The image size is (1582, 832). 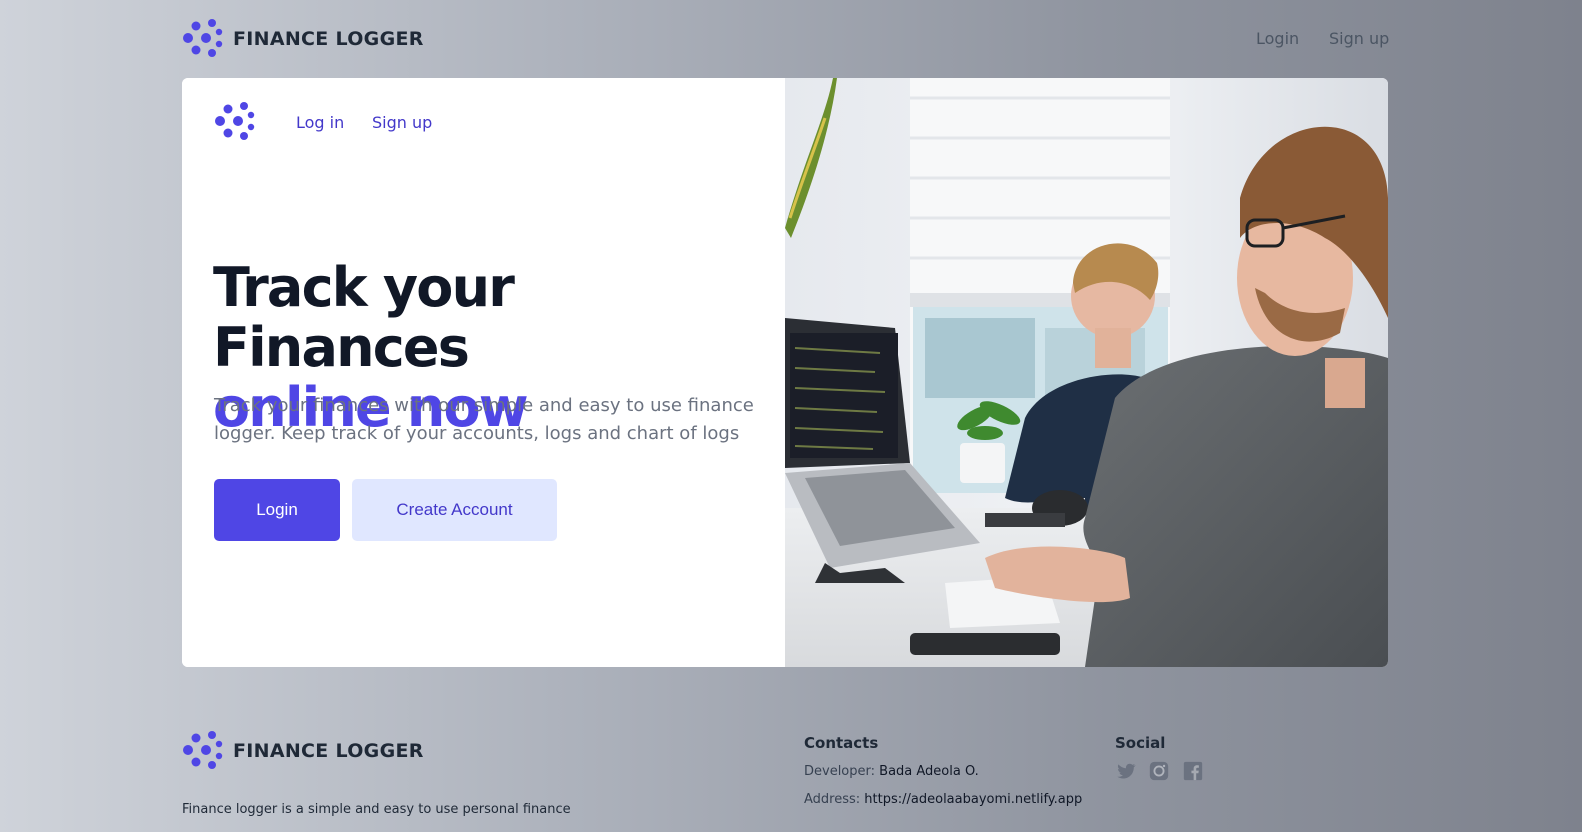 What do you see at coordinates (929, 771) in the screenshot?
I see `developer-value: Bada Adeola O.` at bounding box center [929, 771].